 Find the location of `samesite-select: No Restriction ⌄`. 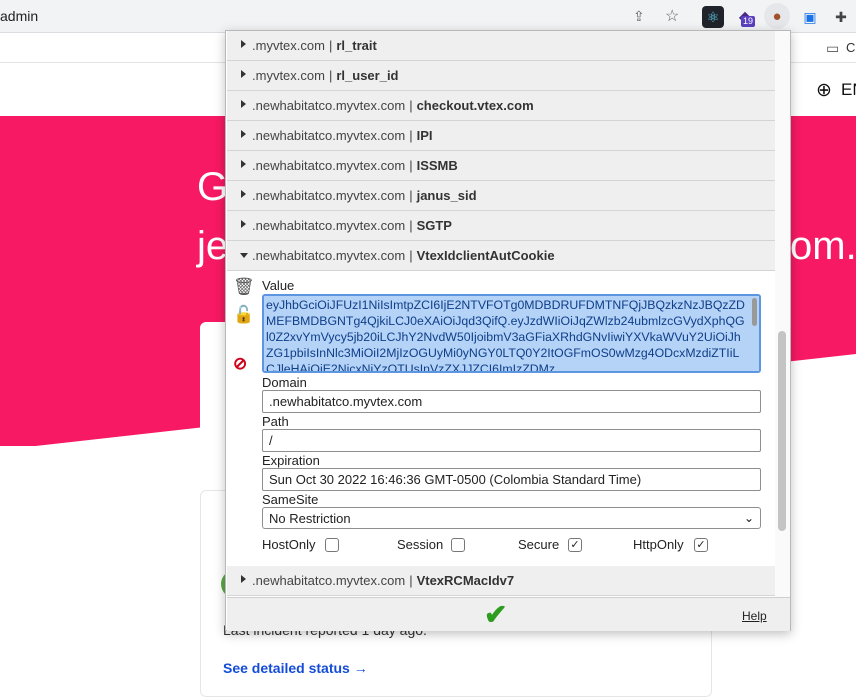

samesite-select: No Restriction ⌄ is located at coordinates (511, 518).